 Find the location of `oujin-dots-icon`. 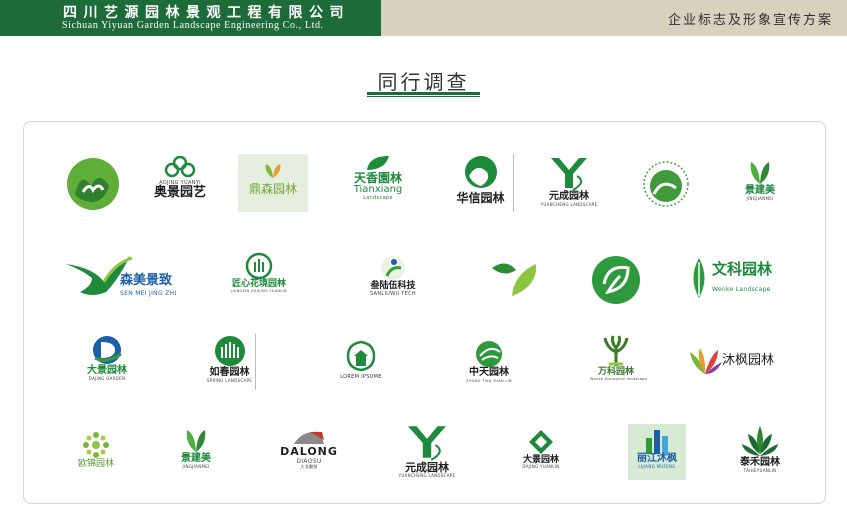

oujin-dots-icon is located at coordinates (96, 445).